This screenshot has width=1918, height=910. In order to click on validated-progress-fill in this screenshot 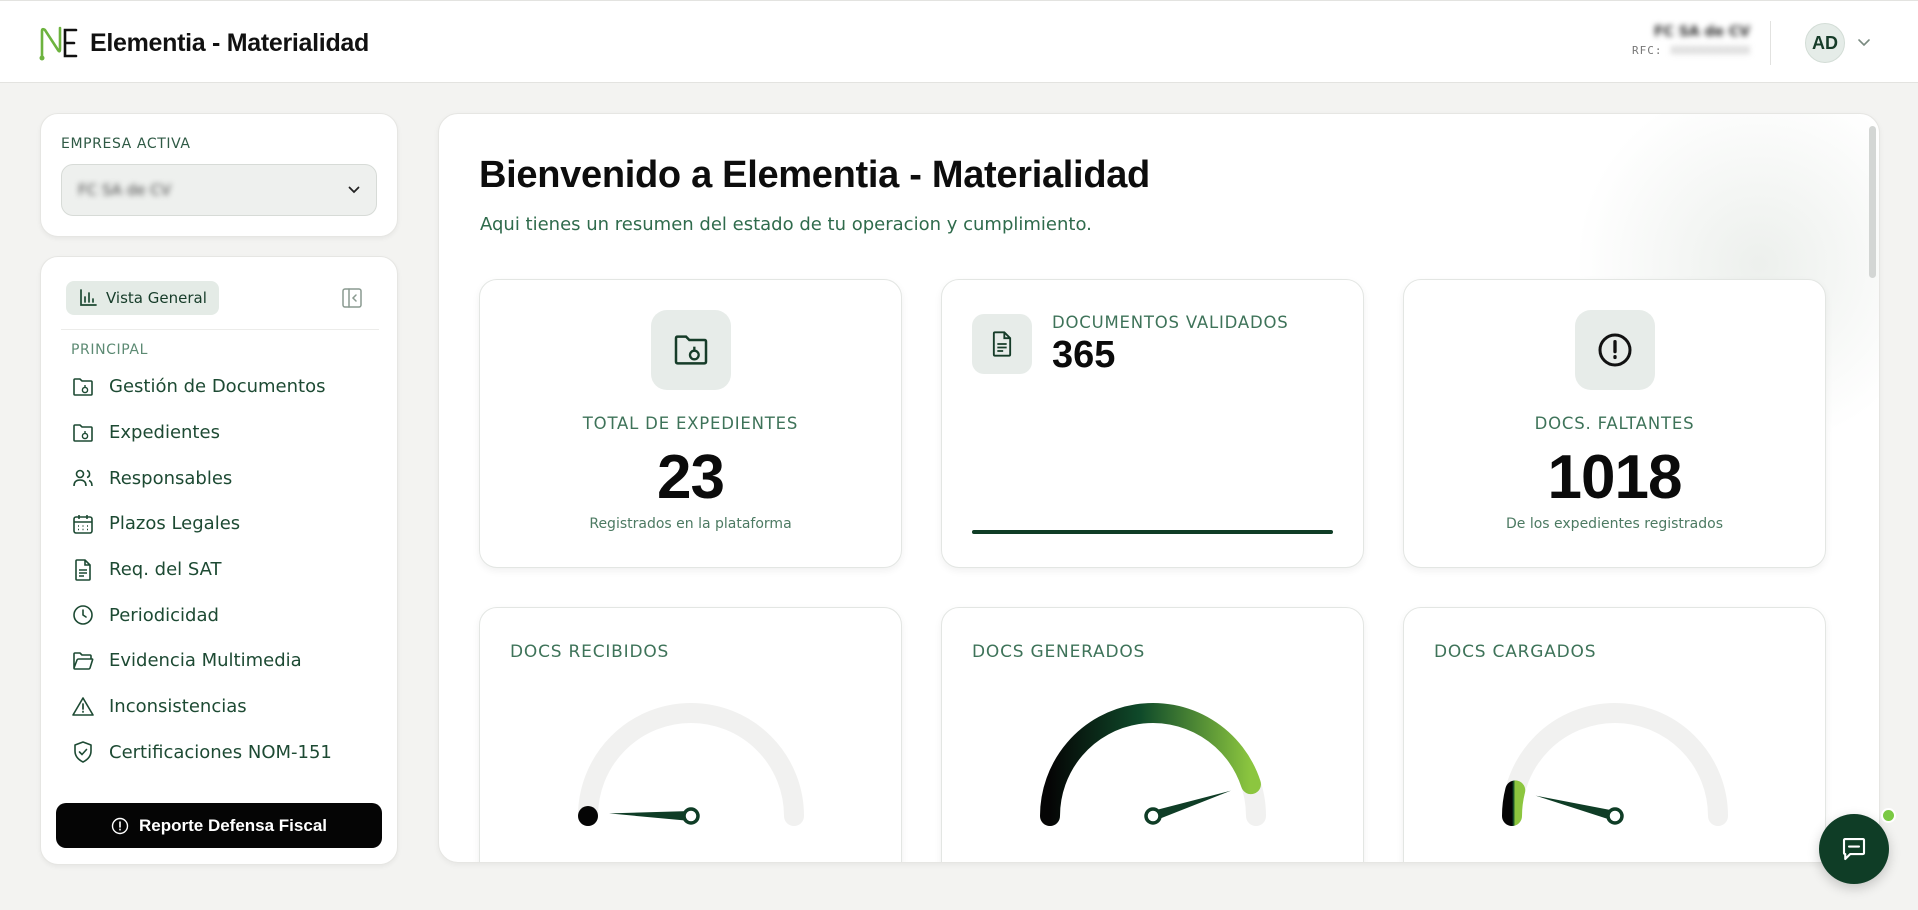, I will do `click(1152, 532)`.